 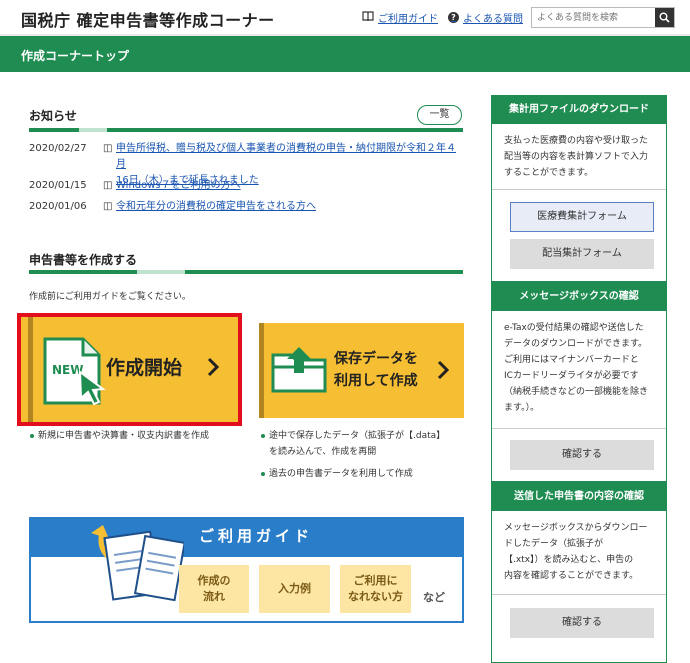 What do you see at coordinates (593, 17) in the screenshot?
I see `search-input` at bounding box center [593, 17].